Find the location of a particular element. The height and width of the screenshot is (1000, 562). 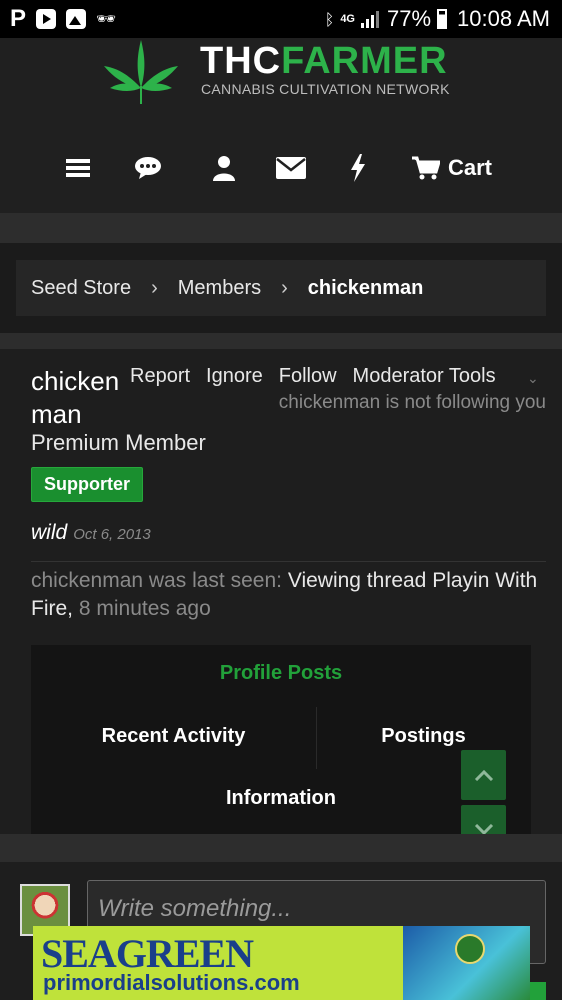

supporter-badge: Supporter is located at coordinates (87, 484).